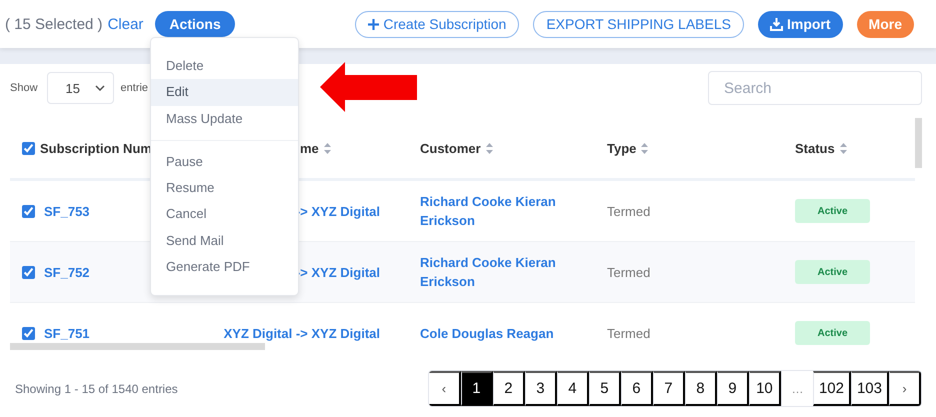 Image resolution: width=936 pixels, height=417 pixels. What do you see at coordinates (450, 148) in the screenshot?
I see `column-header: Customer` at bounding box center [450, 148].